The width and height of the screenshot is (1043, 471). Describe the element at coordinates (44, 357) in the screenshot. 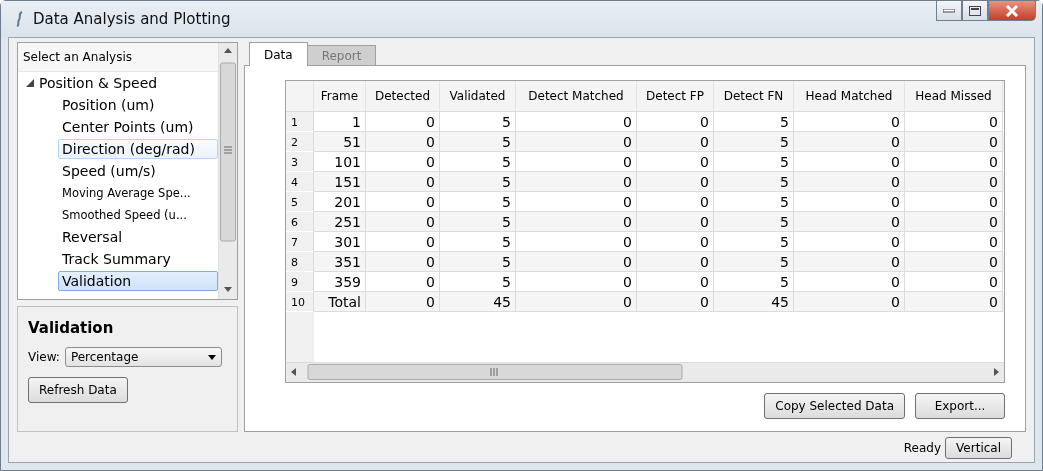

I see `view-label: View:` at that location.